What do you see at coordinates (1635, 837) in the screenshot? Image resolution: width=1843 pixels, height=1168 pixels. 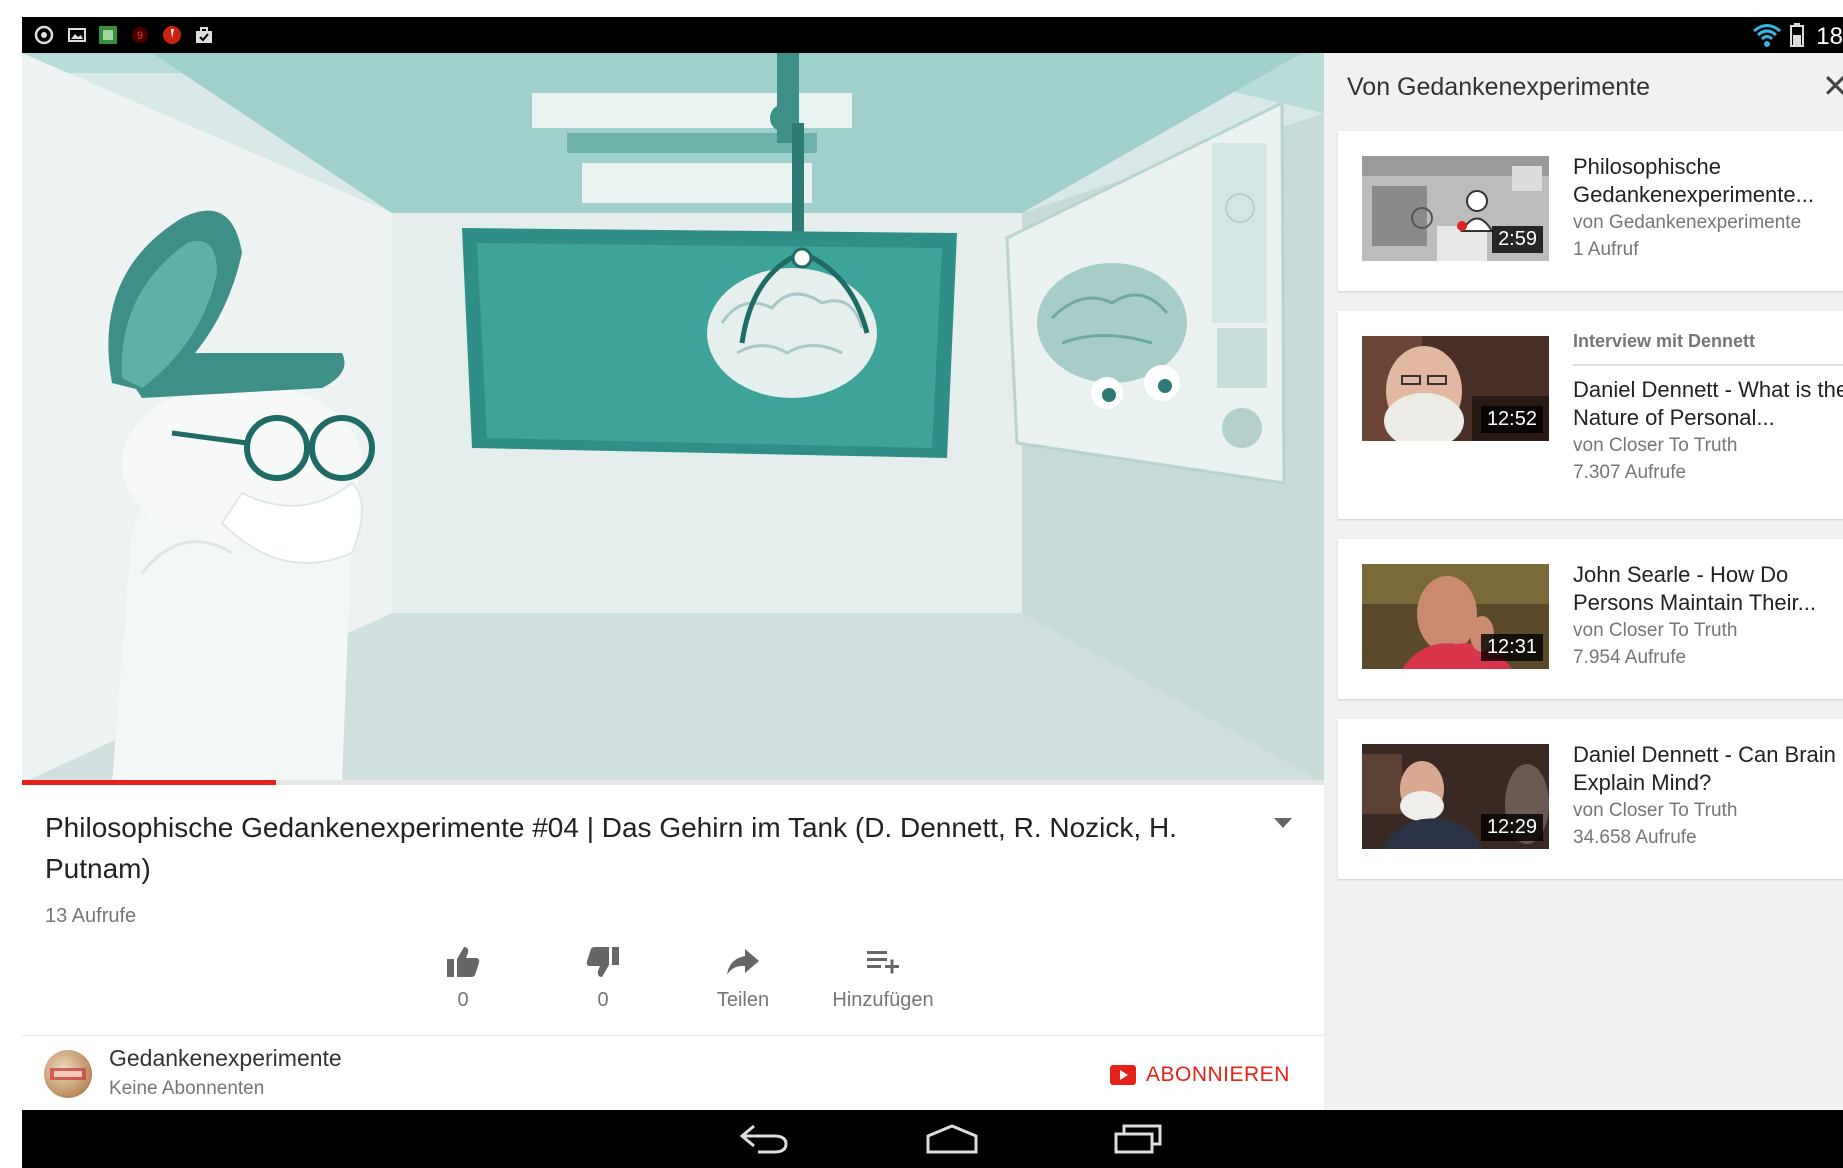 I see `video-card-views: 34.658 Aufrufe` at bounding box center [1635, 837].